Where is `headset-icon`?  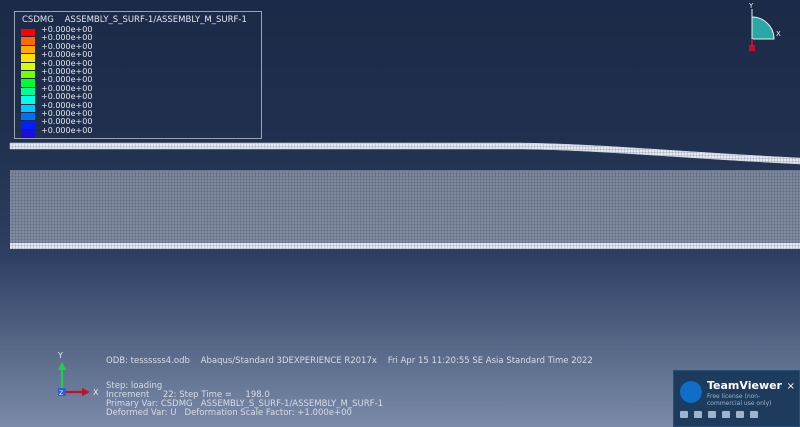 headset-icon is located at coordinates (698, 414).